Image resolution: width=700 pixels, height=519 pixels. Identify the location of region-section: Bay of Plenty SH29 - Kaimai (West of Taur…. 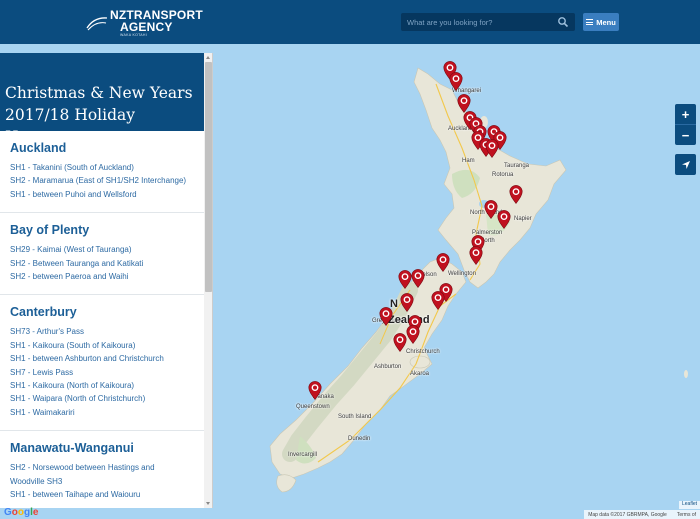
(102, 254).